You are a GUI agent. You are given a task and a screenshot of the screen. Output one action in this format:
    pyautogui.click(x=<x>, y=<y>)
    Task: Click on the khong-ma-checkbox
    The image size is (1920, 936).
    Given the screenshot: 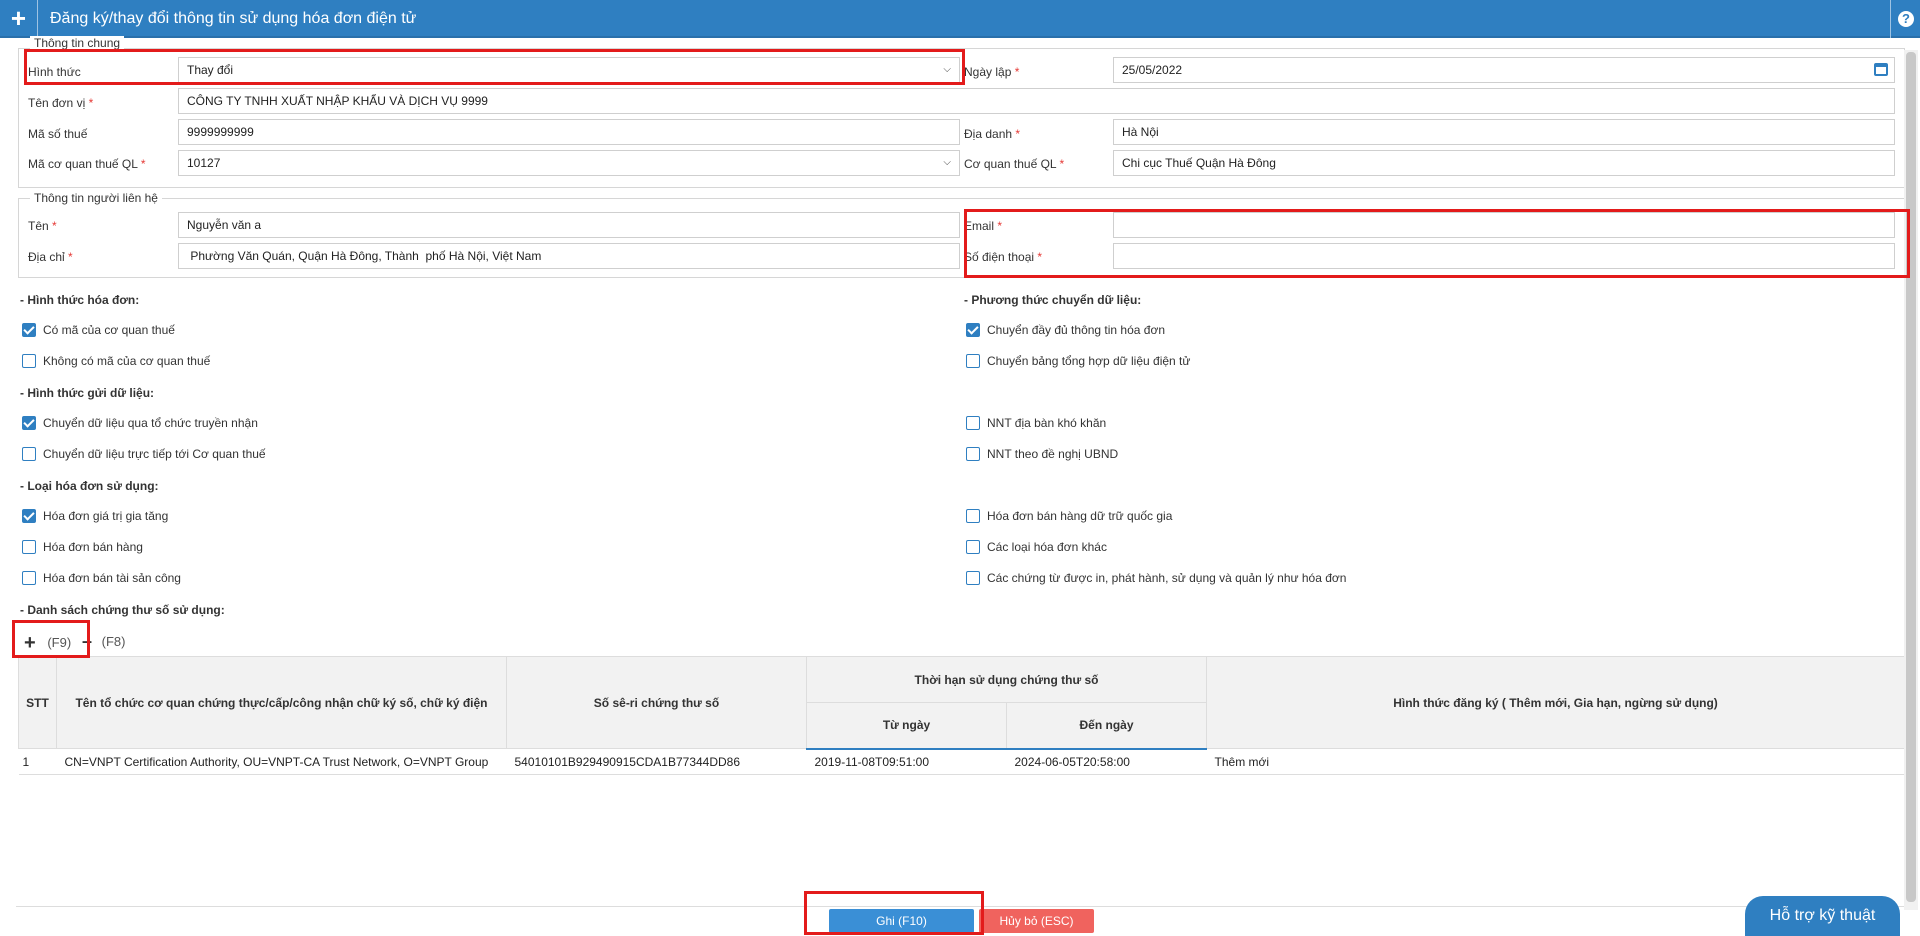 What is the action you would take?
    pyautogui.click(x=29, y=361)
    